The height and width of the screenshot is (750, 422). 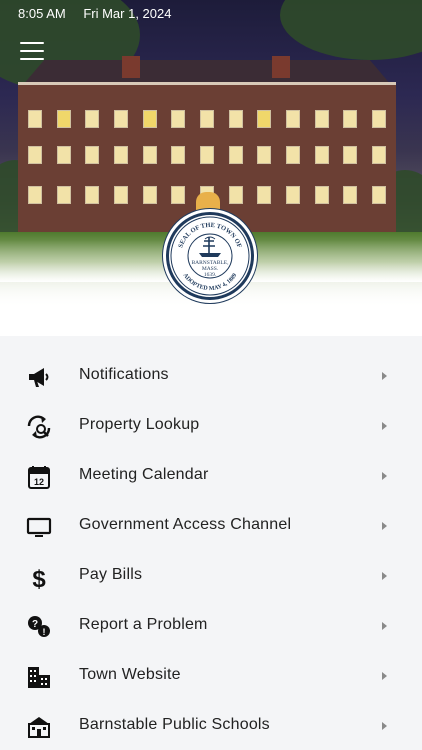 I want to click on menu-item-notifications: Notifications, so click(x=211, y=376).